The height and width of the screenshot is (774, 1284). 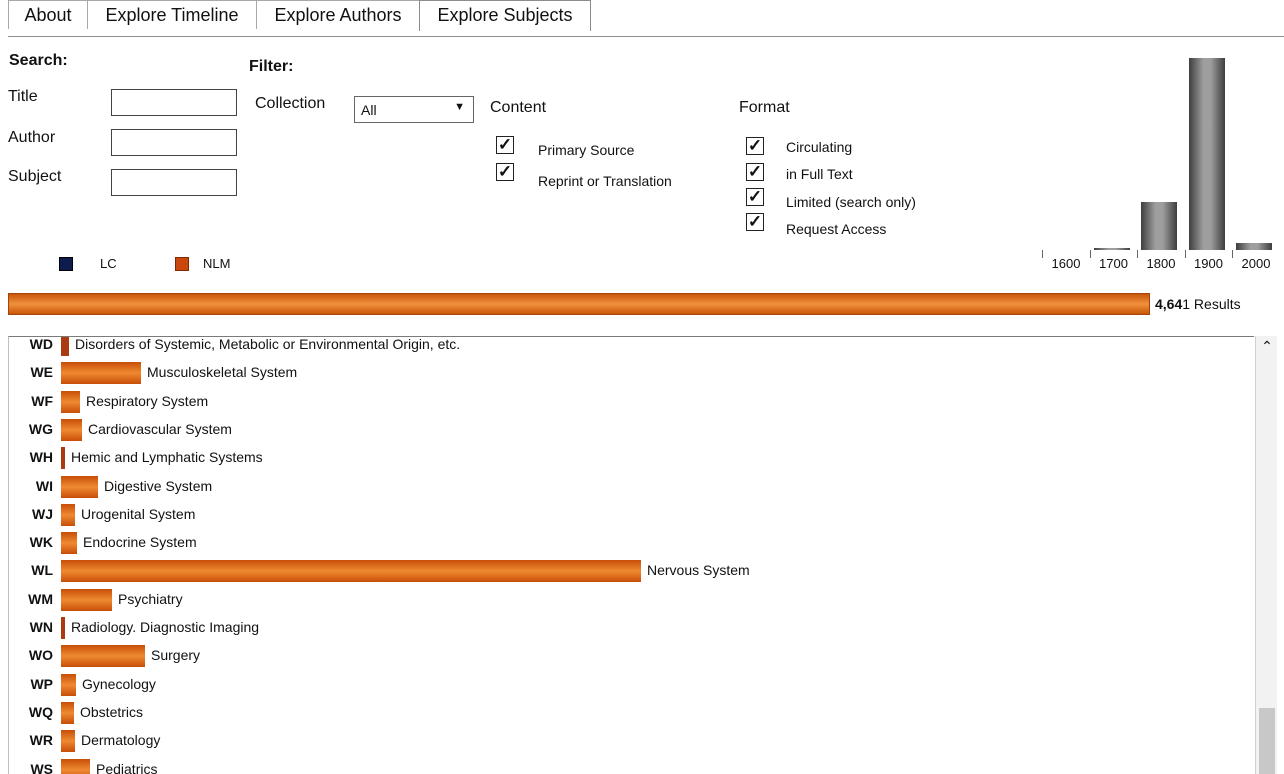 What do you see at coordinates (629, 458) in the screenshot?
I see `subject-row-wh: WH Hemic and Lymphatic Systems` at bounding box center [629, 458].